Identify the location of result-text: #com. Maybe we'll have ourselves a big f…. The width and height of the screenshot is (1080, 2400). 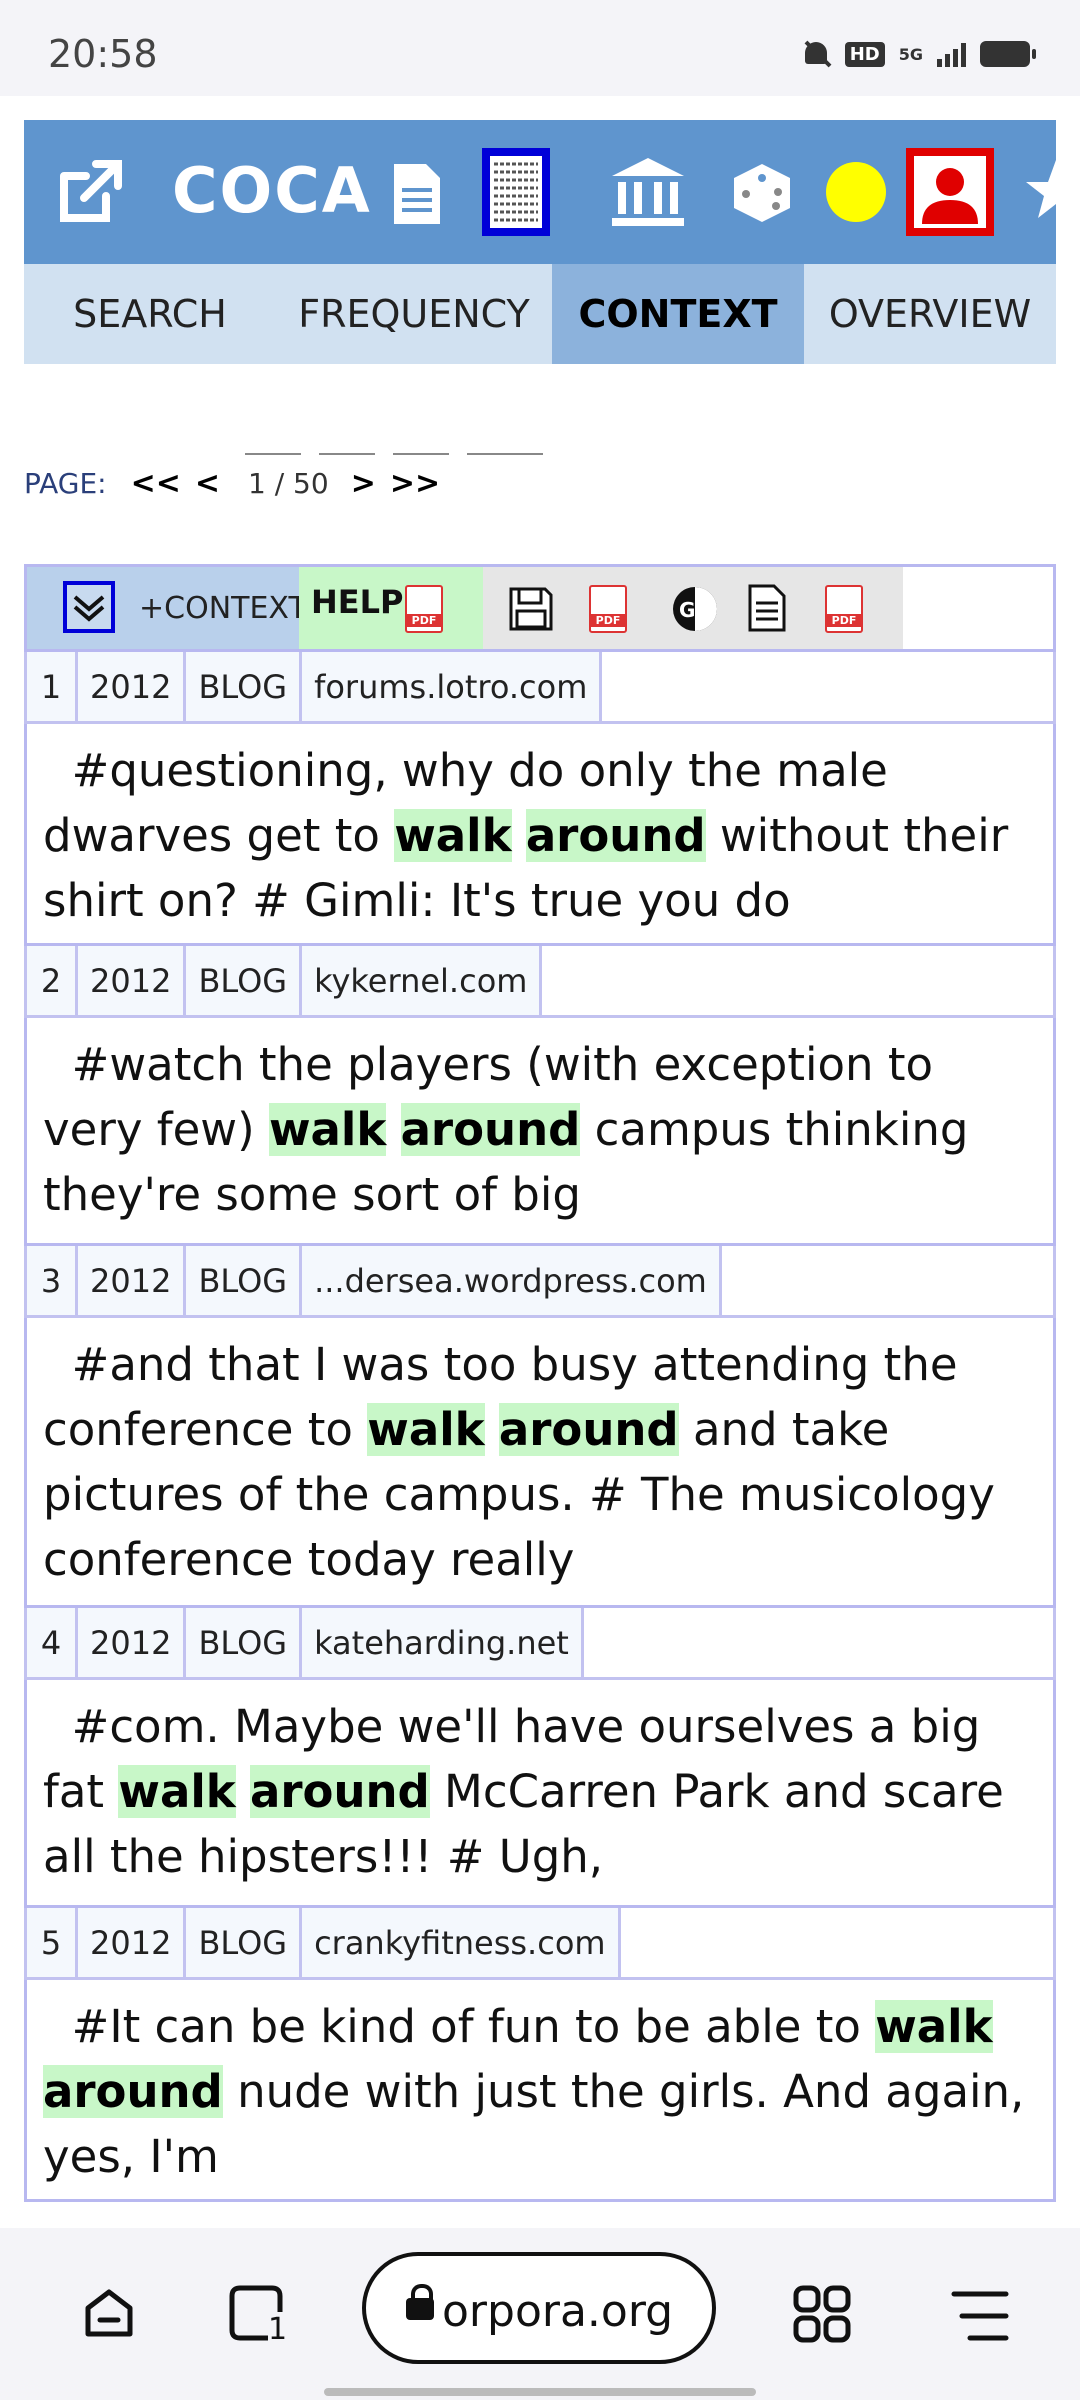
(540, 1794).